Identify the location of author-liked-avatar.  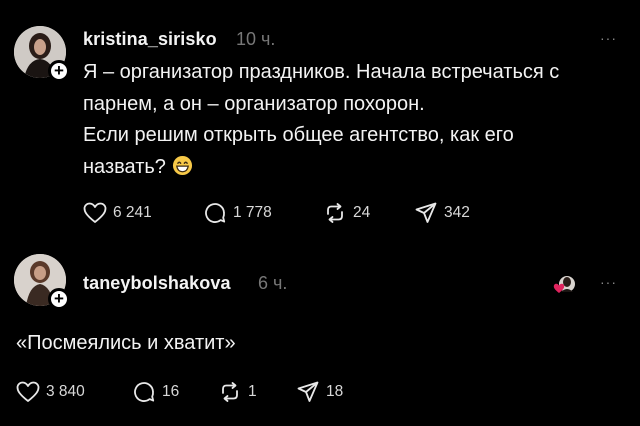
(565, 285).